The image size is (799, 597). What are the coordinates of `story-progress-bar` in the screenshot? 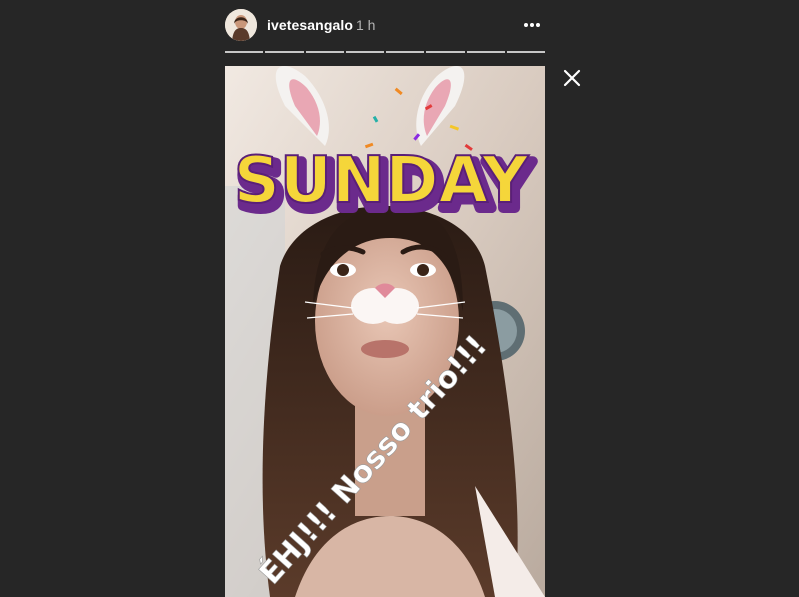 It's located at (385, 52).